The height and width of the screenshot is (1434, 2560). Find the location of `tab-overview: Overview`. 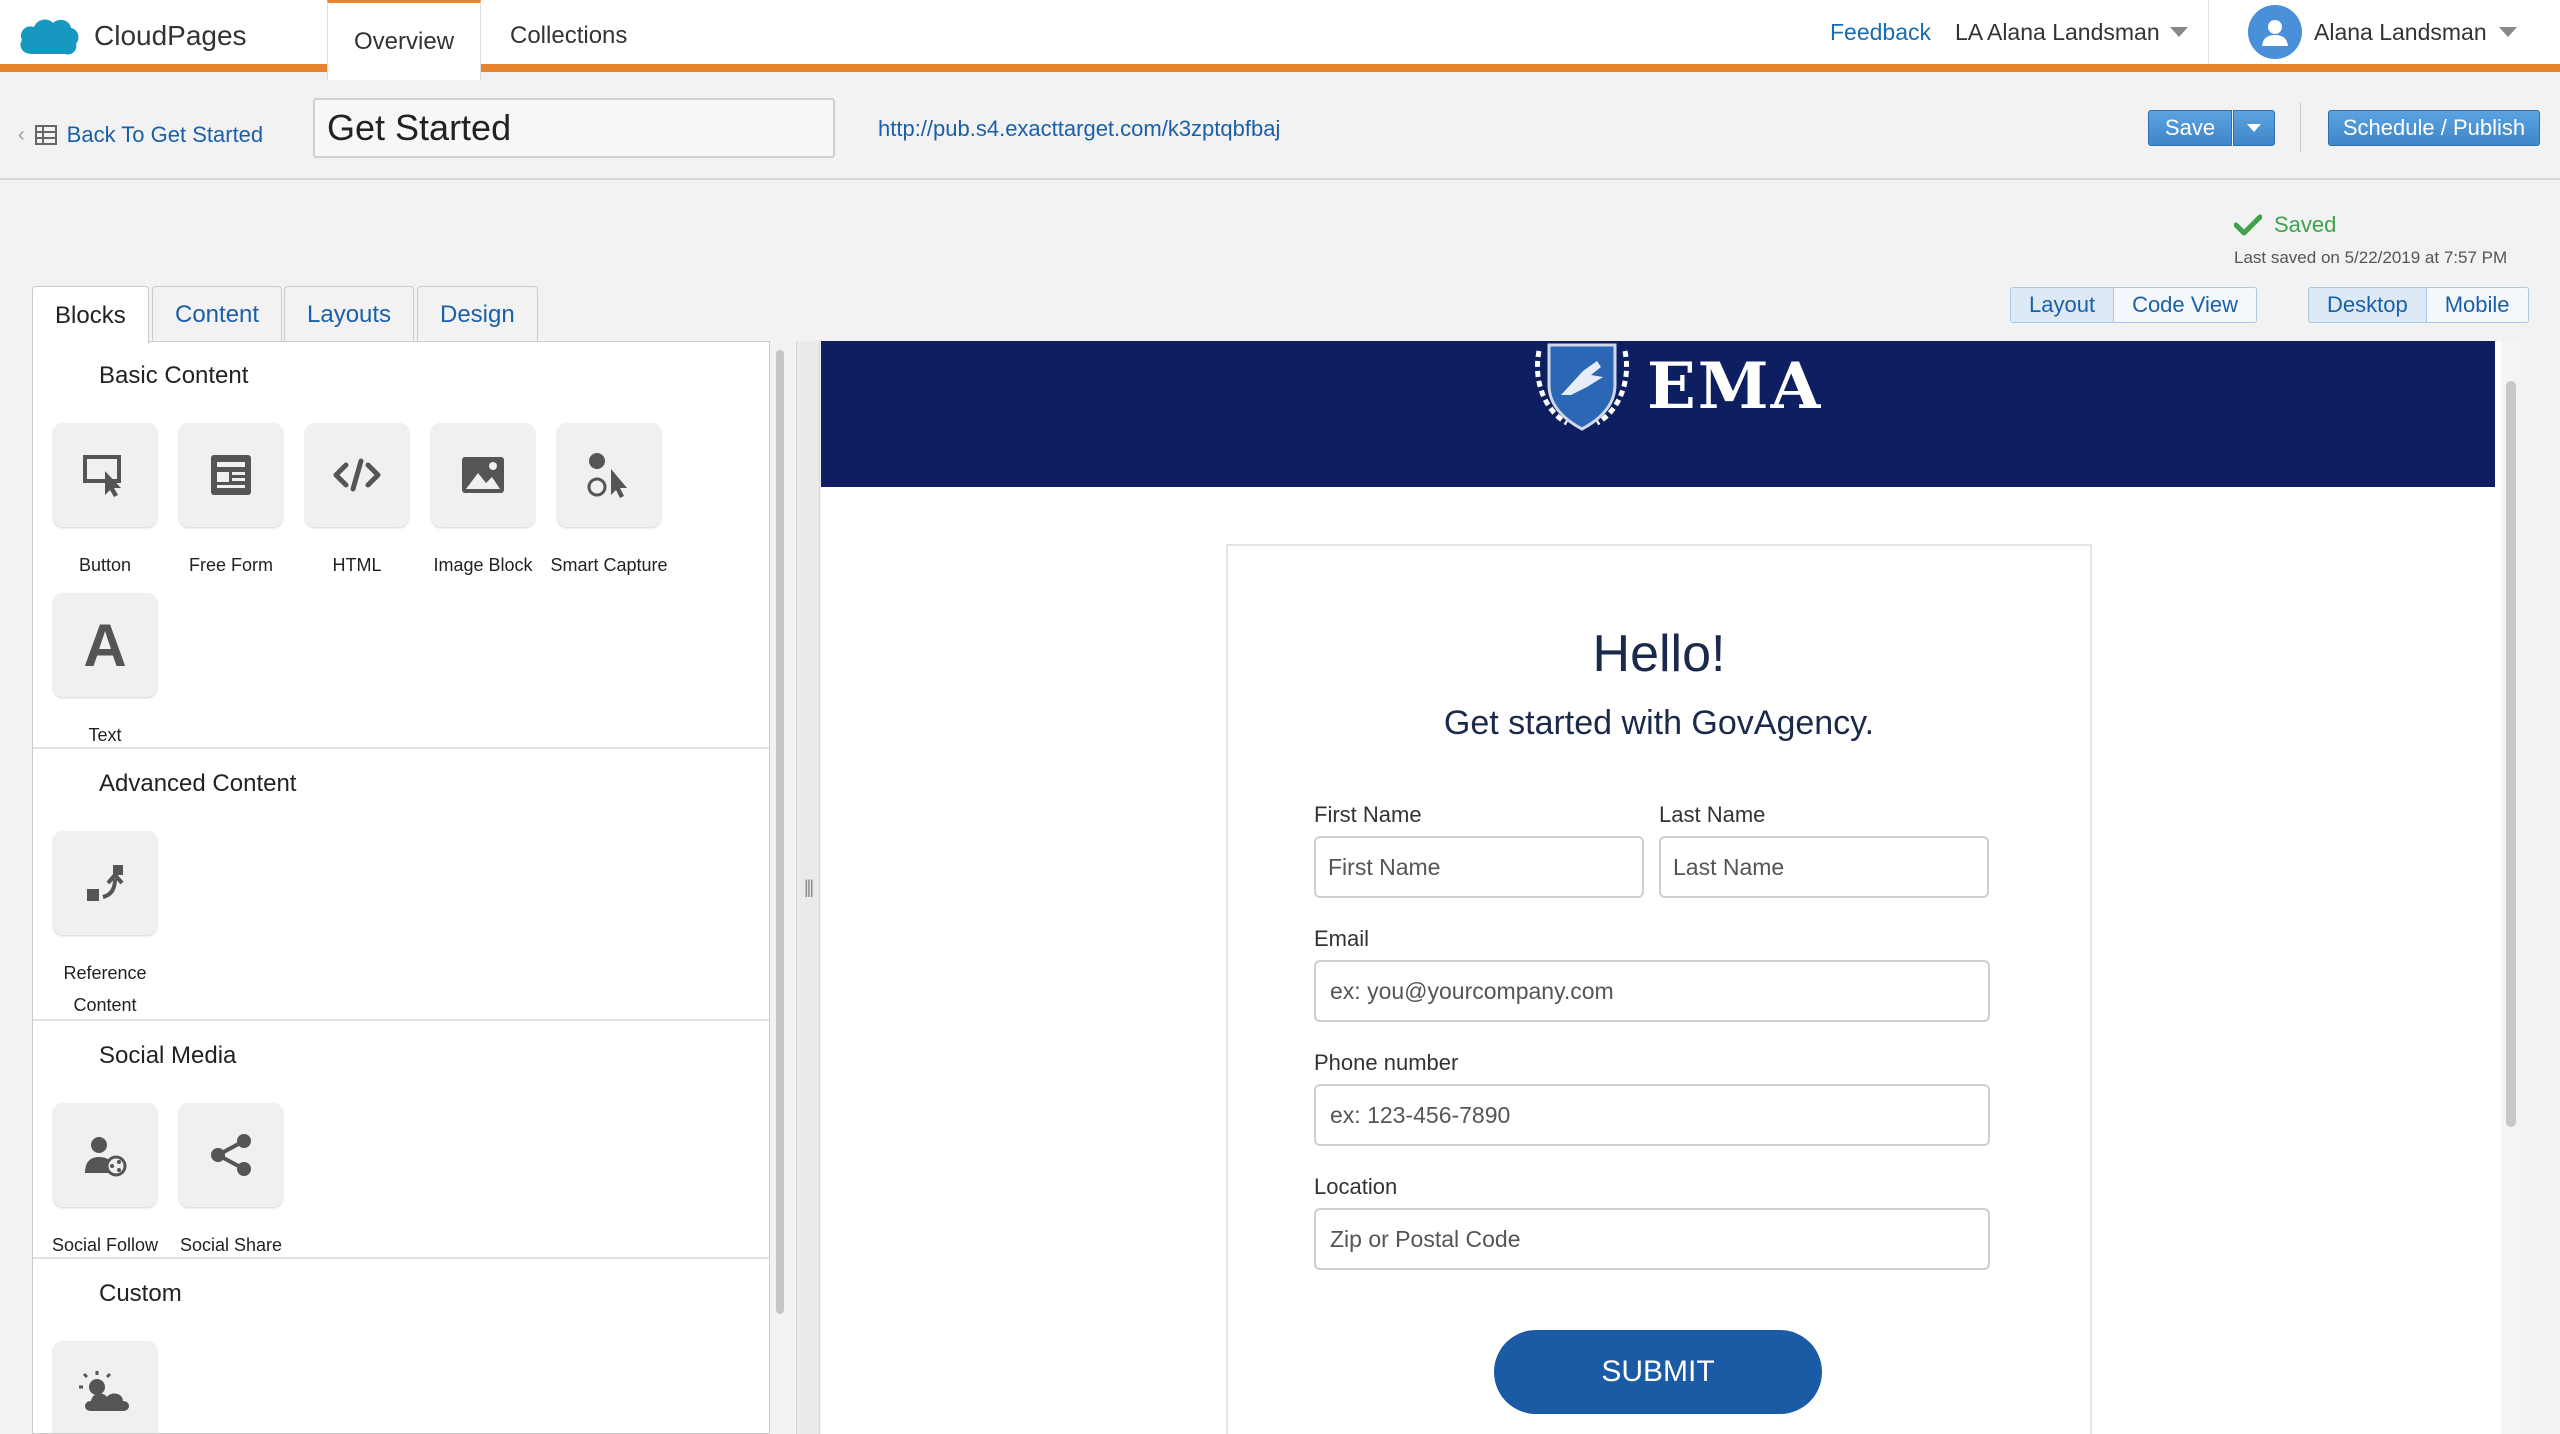

tab-overview: Overview is located at coordinates (404, 40).